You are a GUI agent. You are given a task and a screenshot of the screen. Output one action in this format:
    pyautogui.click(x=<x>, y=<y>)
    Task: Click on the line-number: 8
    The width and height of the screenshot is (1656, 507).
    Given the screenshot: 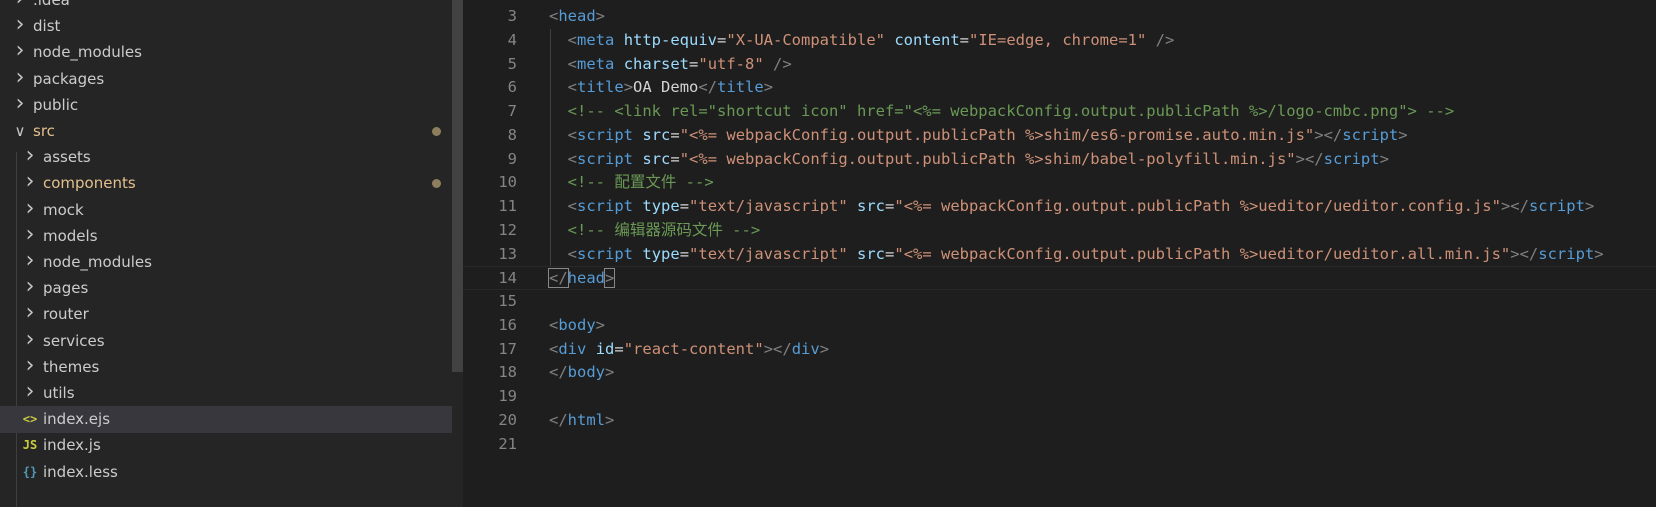 What is the action you would take?
    pyautogui.click(x=512, y=134)
    